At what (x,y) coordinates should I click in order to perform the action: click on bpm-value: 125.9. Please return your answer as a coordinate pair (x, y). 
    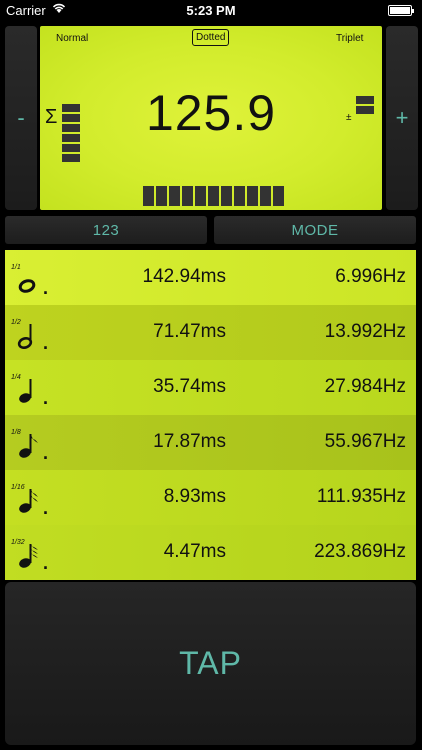
    Looking at the image, I should click on (211, 113).